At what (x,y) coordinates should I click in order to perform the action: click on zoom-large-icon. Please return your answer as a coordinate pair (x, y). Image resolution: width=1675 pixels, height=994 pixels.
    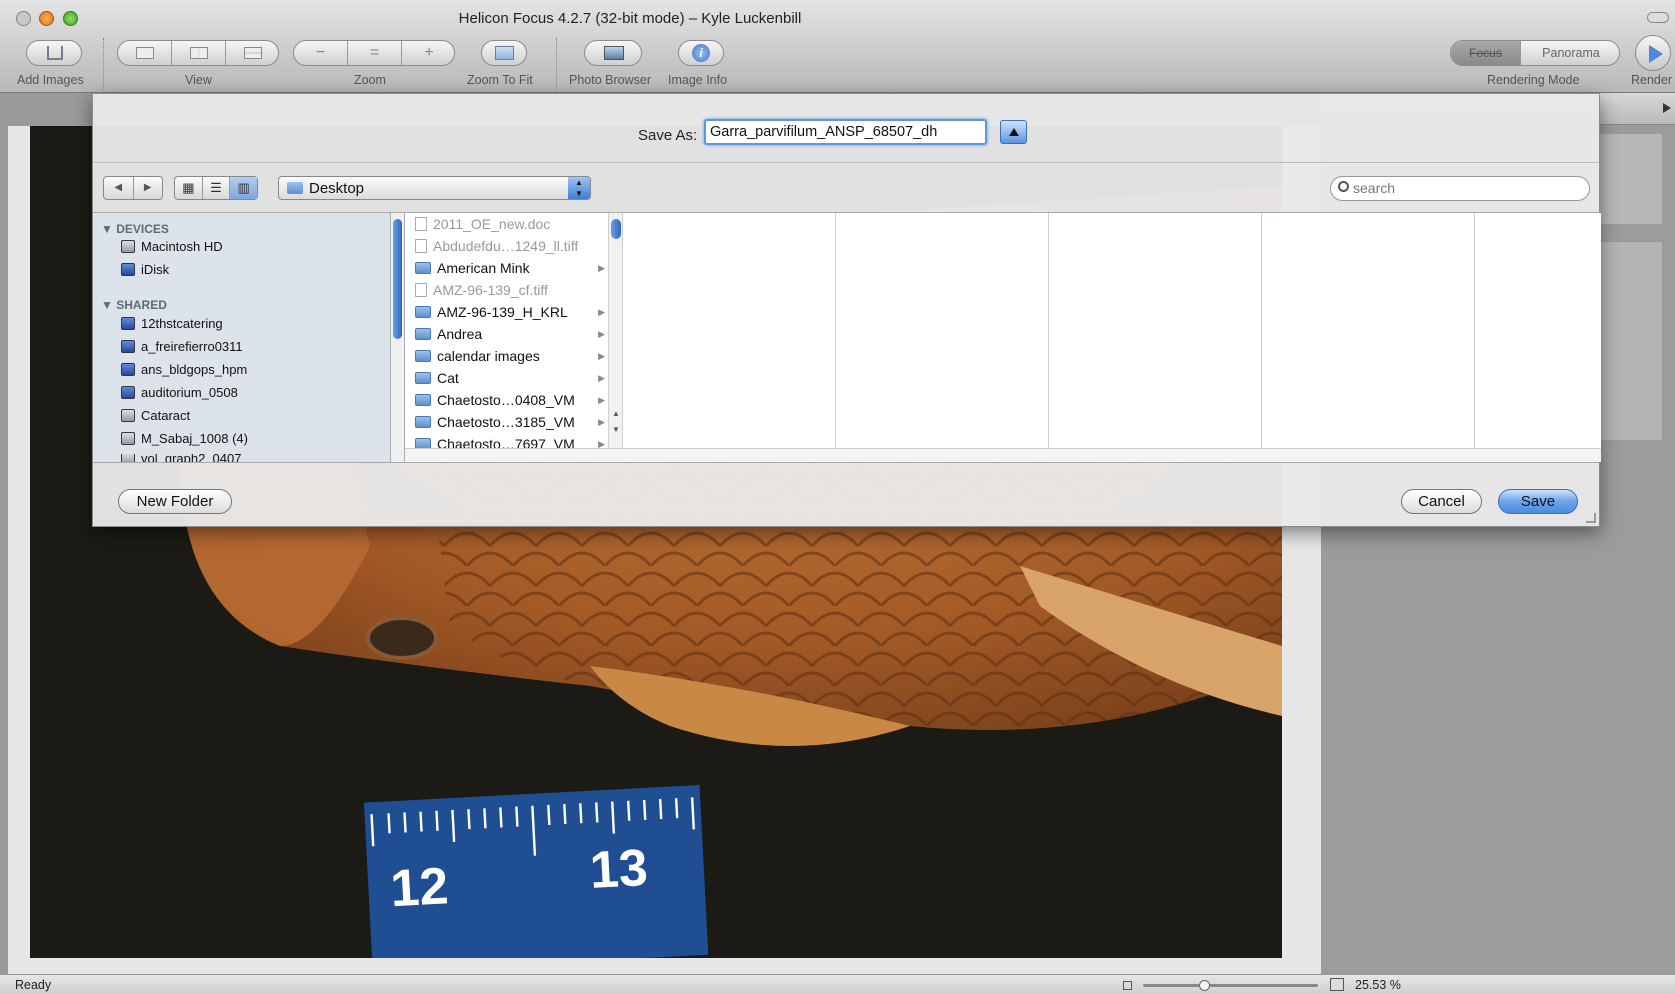
    Looking at the image, I should click on (1337, 984).